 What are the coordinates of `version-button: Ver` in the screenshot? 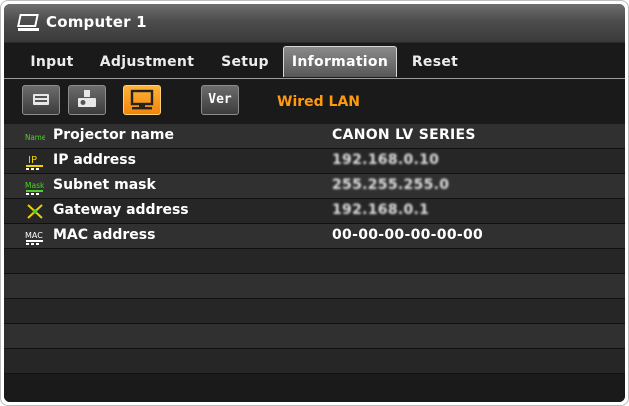 It's located at (220, 100).